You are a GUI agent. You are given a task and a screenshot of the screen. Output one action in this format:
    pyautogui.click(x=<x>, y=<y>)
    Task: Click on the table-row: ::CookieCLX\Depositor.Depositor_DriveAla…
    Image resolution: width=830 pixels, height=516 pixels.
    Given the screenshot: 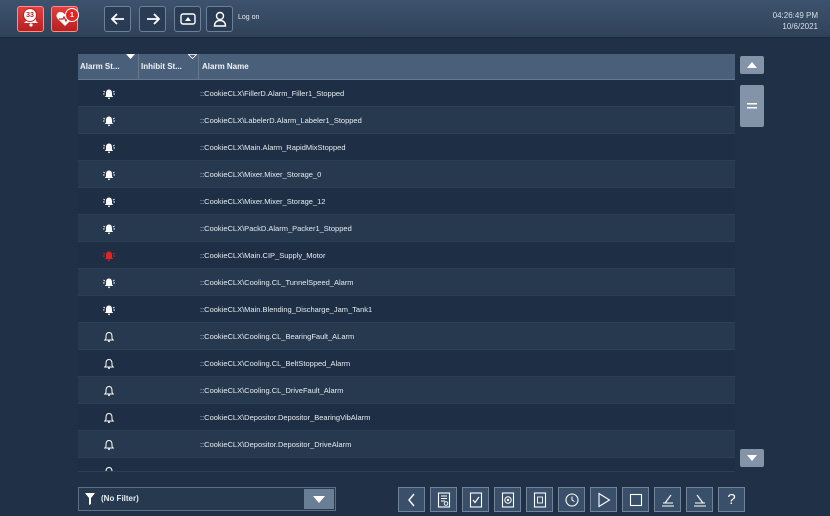 What is the action you would take?
    pyautogui.click(x=406, y=444)
    